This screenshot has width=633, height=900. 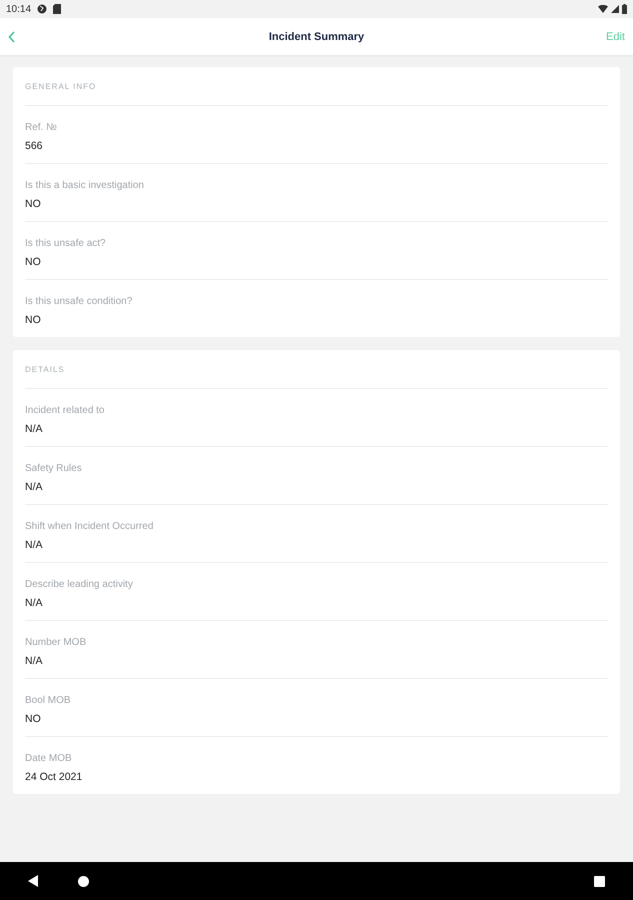 What do you see at coordinates (89, 526) in the screenshot?
I see `field-label: Shift when Incident Occurred` at bounding box center [89, 526].